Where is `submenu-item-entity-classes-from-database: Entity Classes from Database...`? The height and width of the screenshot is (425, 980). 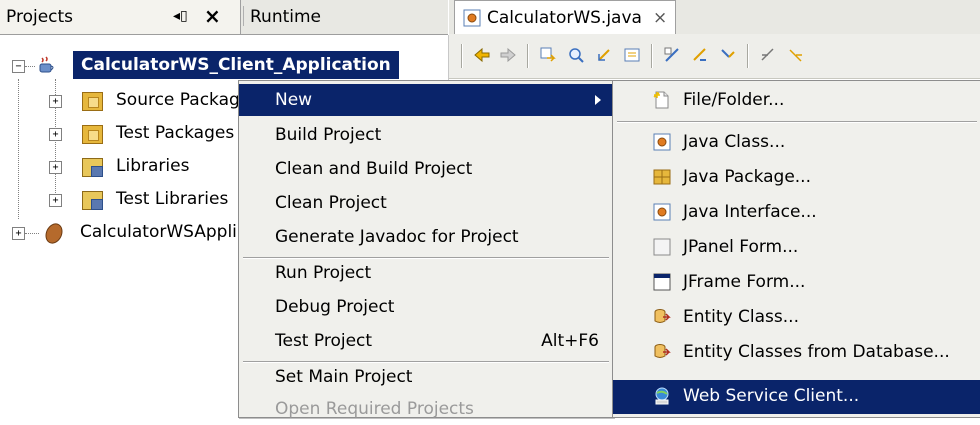 submenu-item-entity-classes-from-database: Entity Classes from Database... is located at coordinates (796, 353).